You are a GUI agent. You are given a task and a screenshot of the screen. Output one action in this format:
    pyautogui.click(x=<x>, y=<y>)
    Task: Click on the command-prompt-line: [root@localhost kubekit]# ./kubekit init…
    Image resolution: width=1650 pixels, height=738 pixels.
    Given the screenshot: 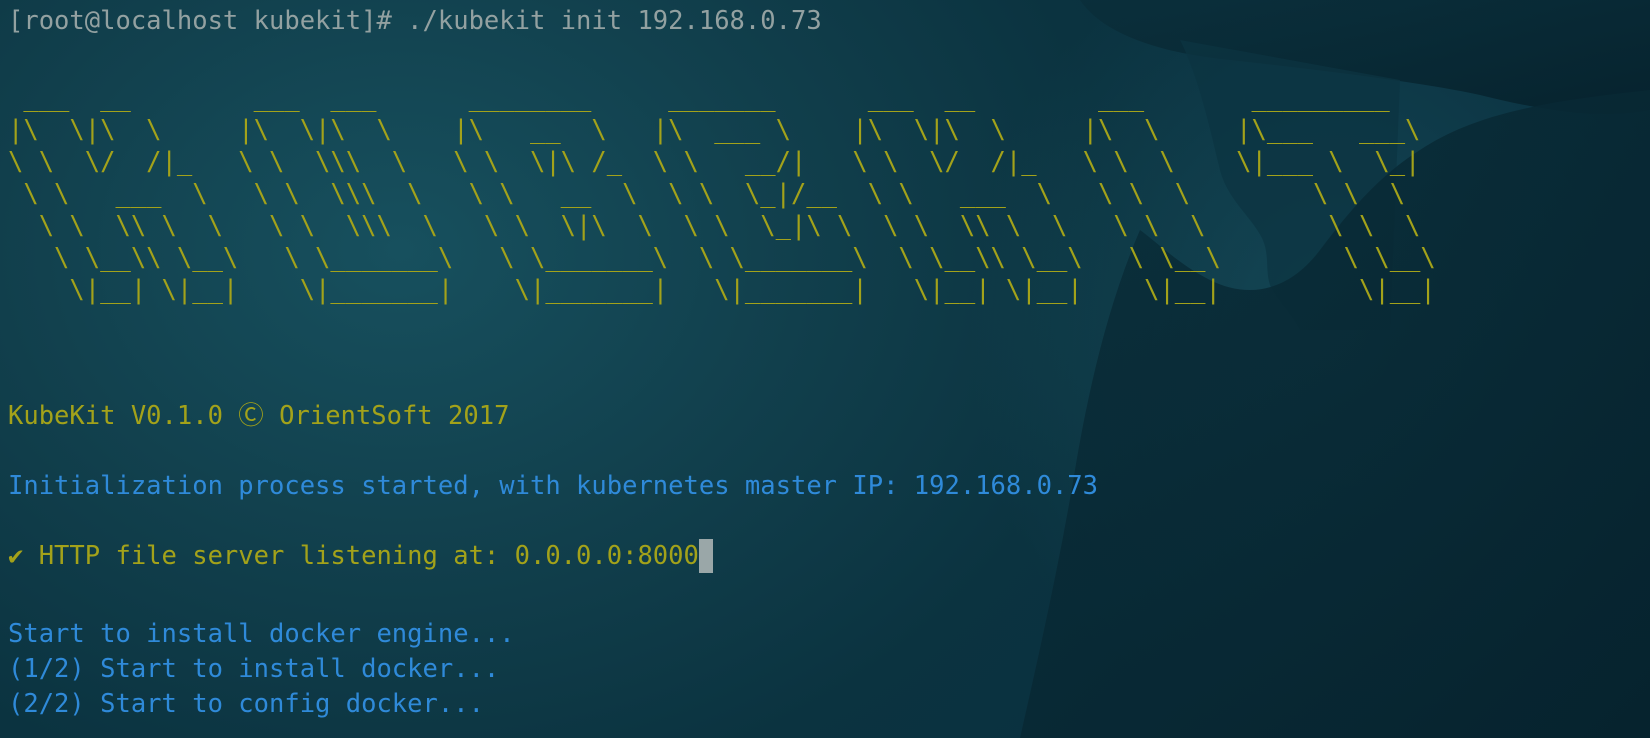 What is the action you would take?
    pyautogui.click(x=415, y=21)
    